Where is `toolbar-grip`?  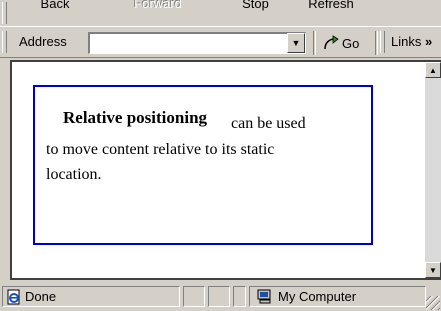
toolbar-grip is located at coordinates (4, 13).